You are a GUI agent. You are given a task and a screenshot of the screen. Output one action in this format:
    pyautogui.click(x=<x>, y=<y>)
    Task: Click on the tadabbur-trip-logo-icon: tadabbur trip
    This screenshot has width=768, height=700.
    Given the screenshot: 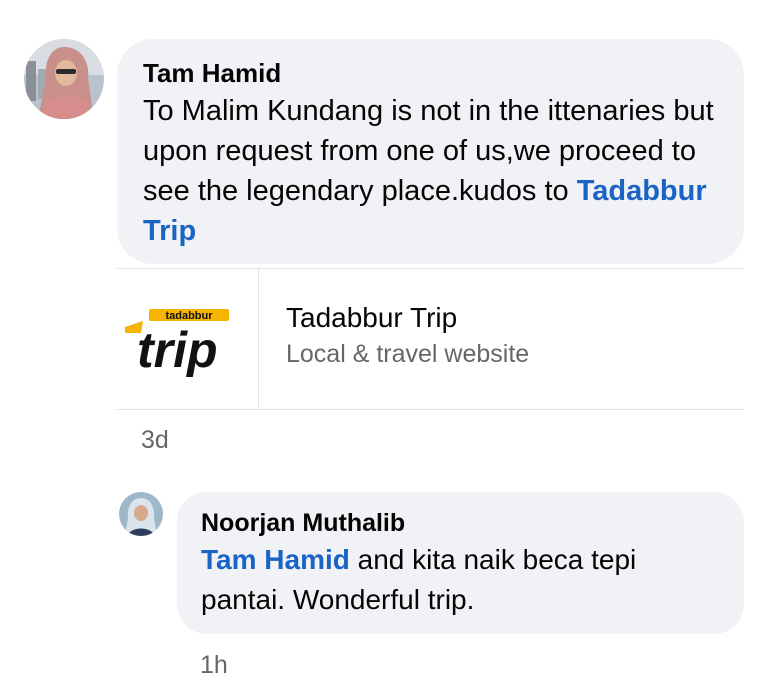 What is the action you would take?
    pyautogui.click(x=177, y=343)
    